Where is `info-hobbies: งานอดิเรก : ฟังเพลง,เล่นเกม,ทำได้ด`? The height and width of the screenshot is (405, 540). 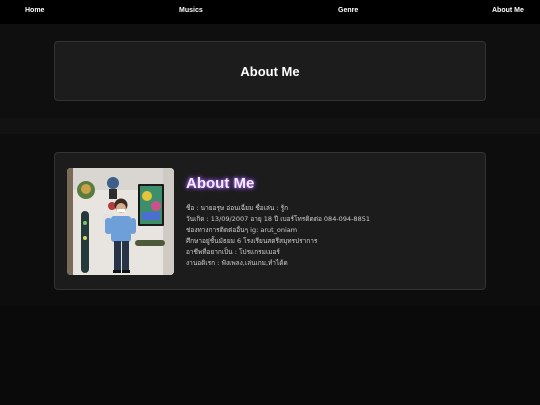 info-hobbies: งานอดิเรก : ฟังเพลง,เล่นเกม,ทำได้ด is located at coordinates (237, 263).